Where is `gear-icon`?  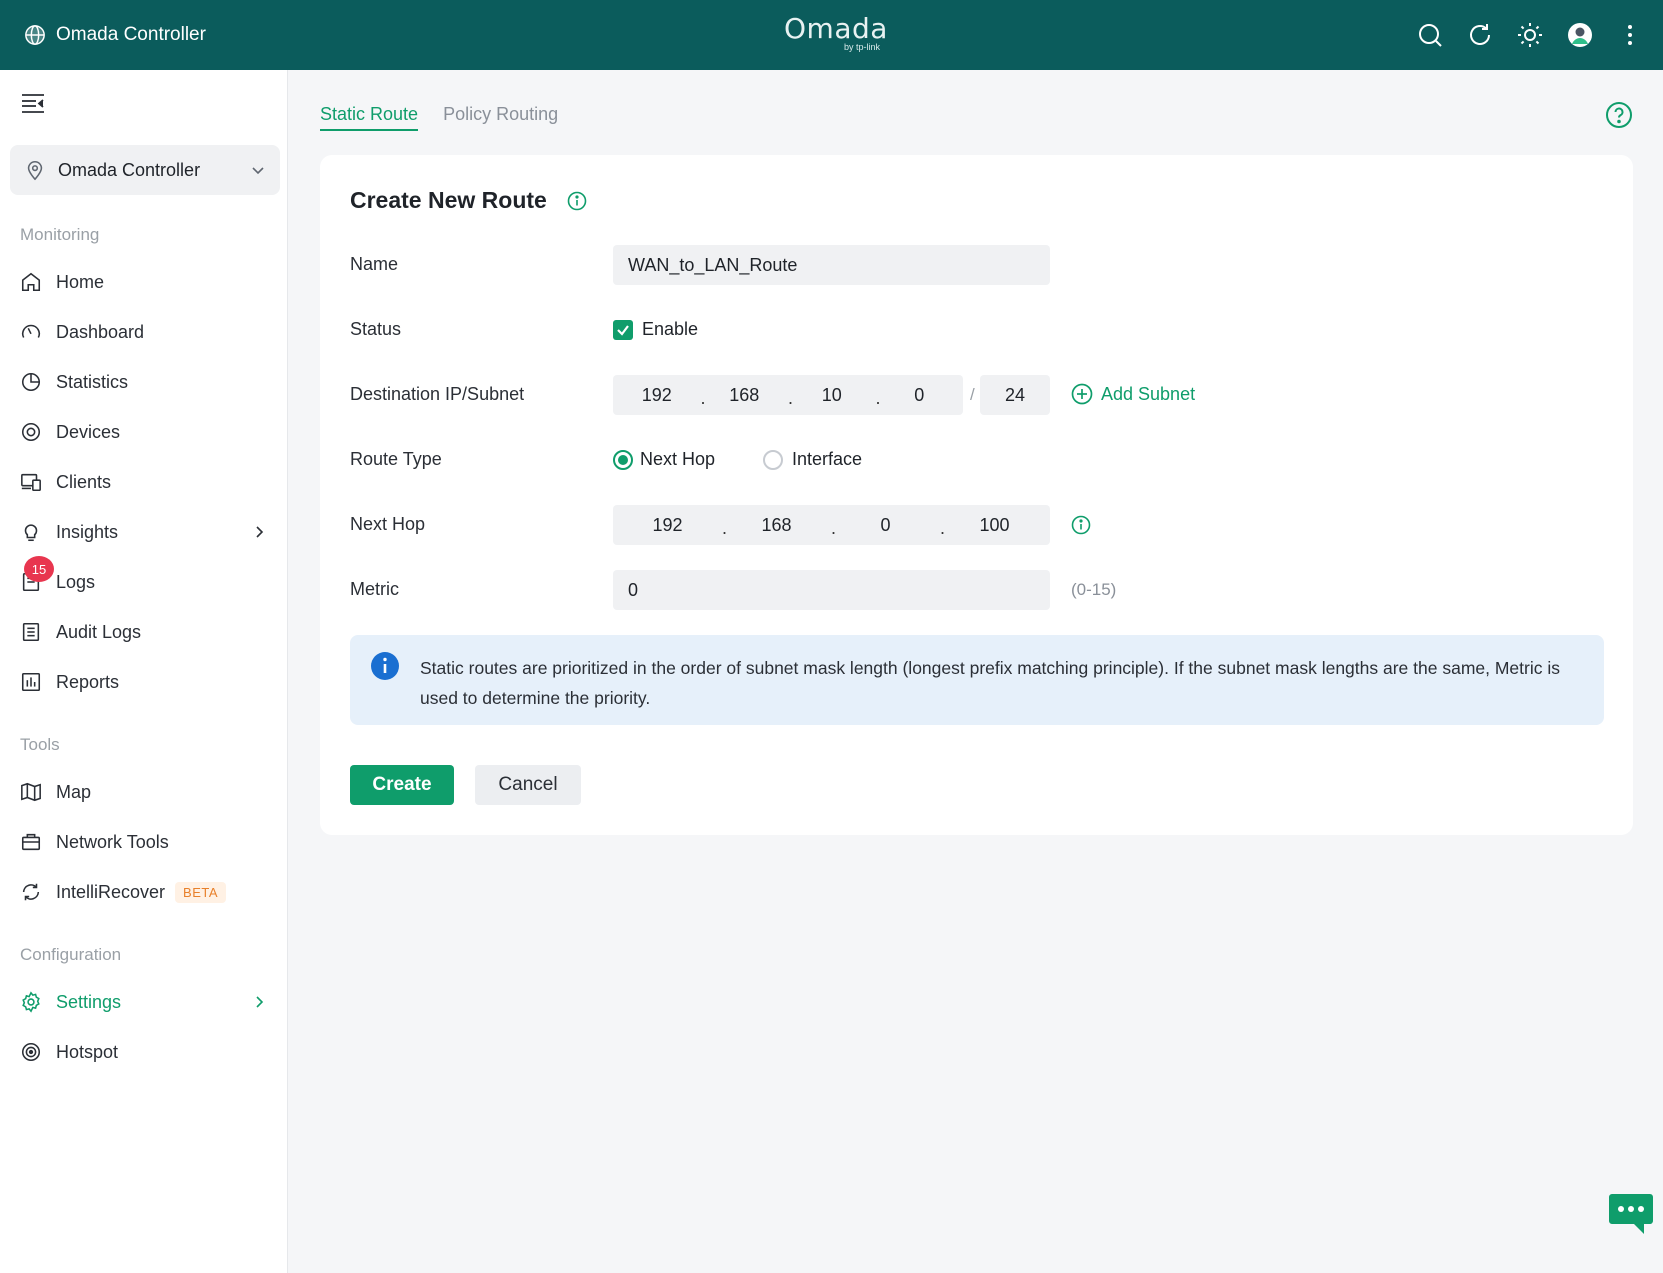 gear-icon is located at coordinates (31, 1002).